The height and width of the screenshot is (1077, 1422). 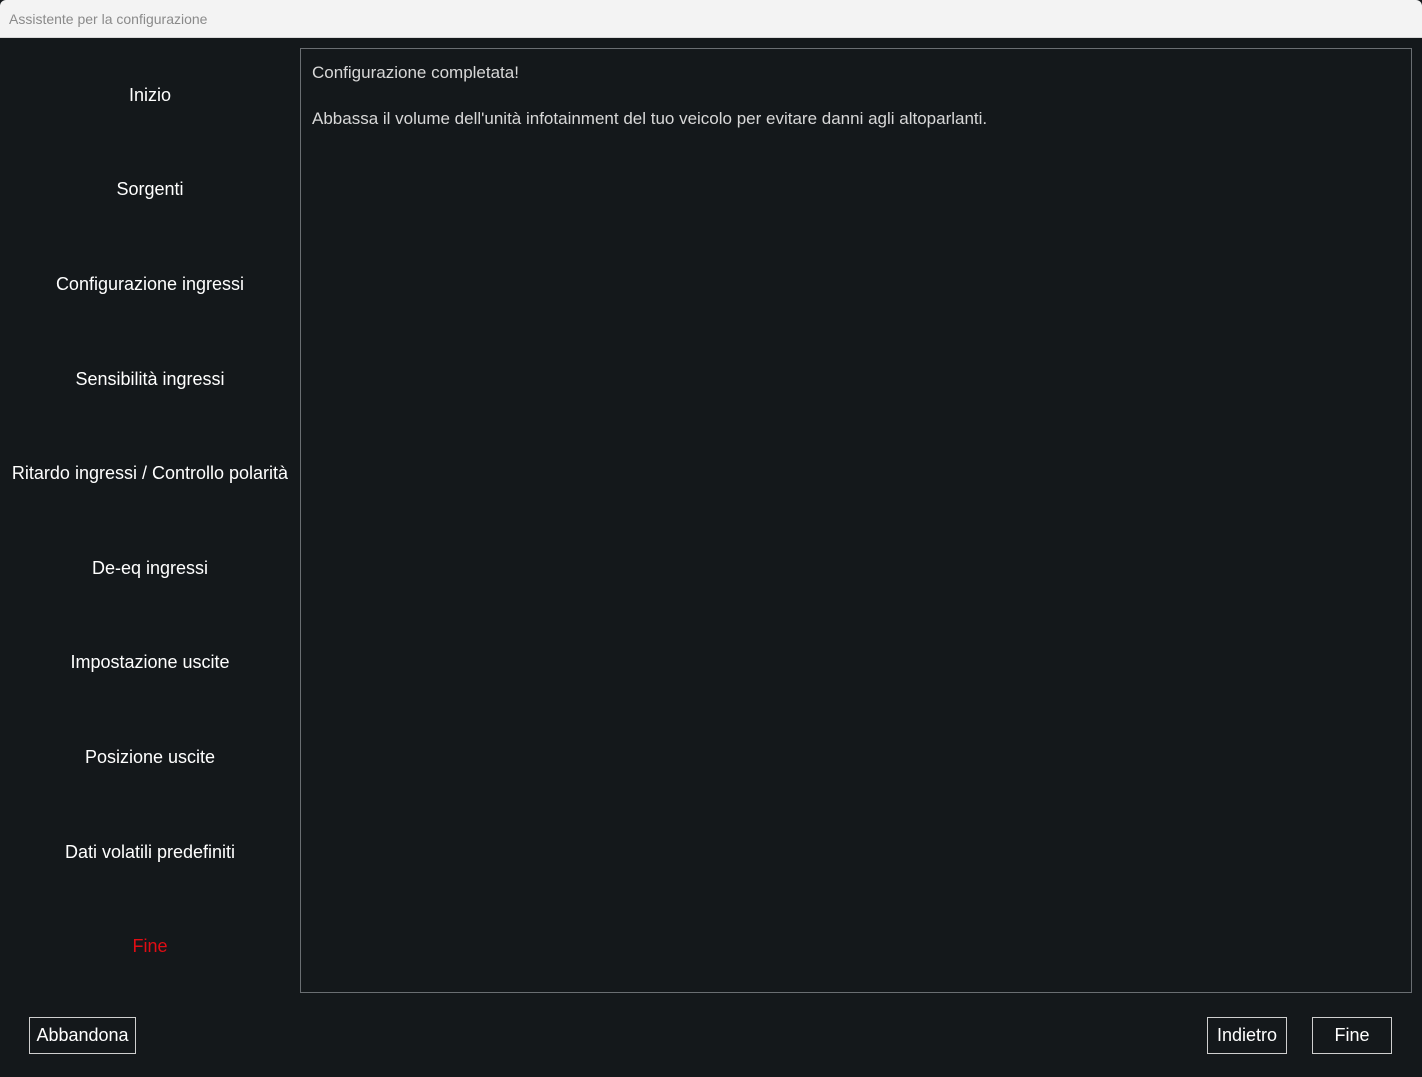 I want to click on step-de-eq-ingressi: De-eq ingressi, so click(x=150, y=568).